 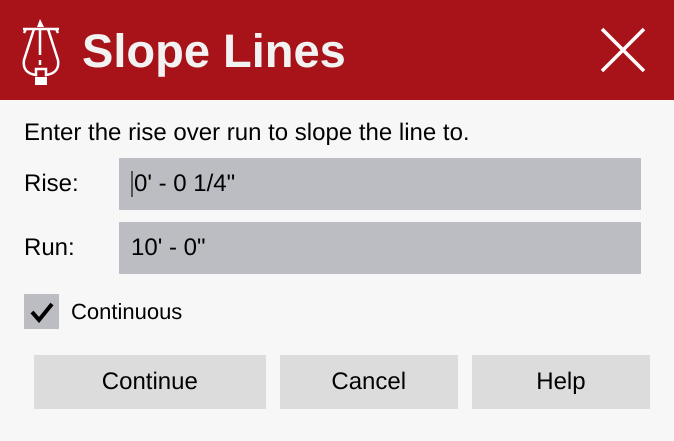 What do you see at coordinates (380, 184) in the screenshot?
I see `input-field: 0' - 0 1/4"` at bounding box center [380, 184].